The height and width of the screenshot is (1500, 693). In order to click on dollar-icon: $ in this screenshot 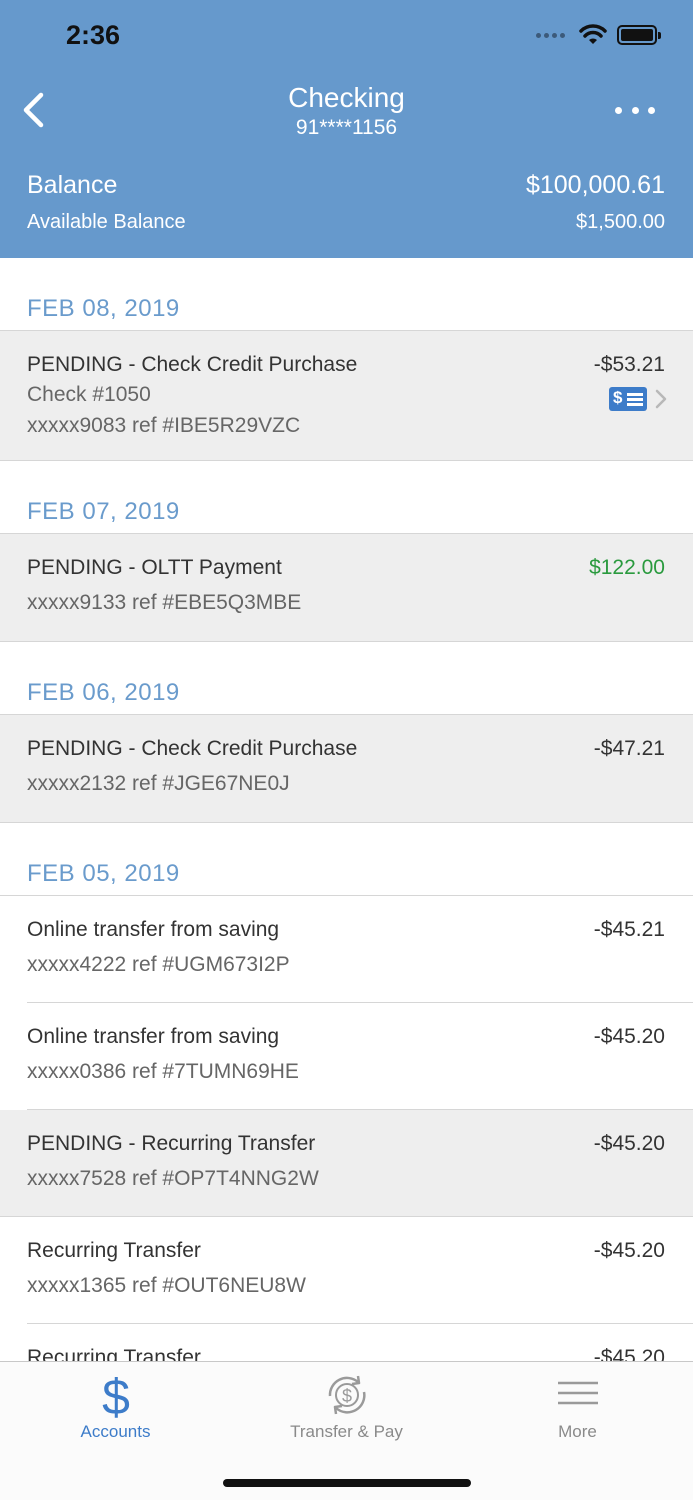, I will do `click(116, 1394)`.